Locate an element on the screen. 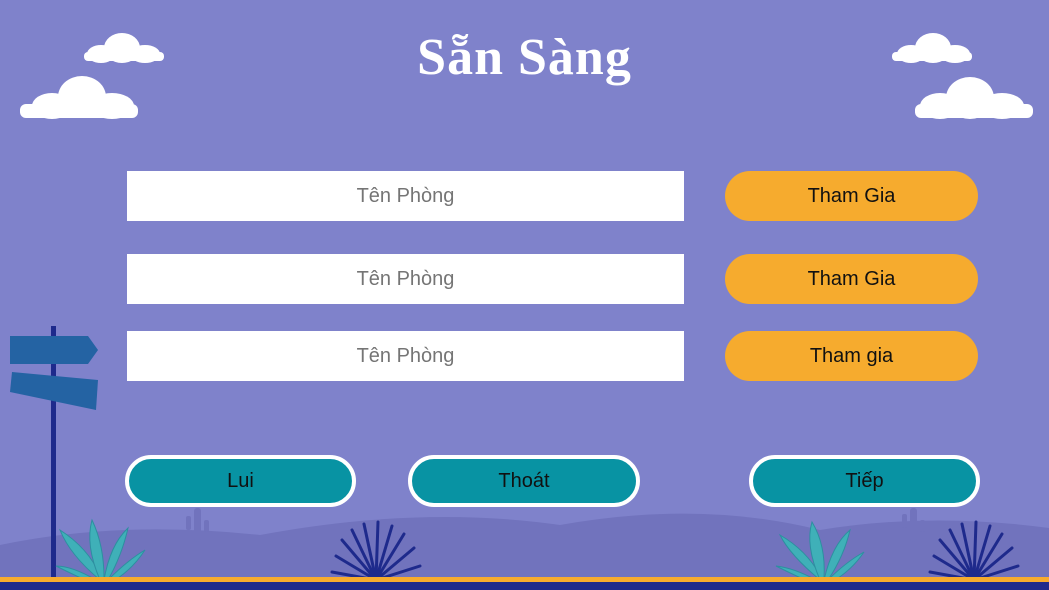 The width and height of the screenshot is (1049, 590). next-button-label: Tiếp is located at coordinates (864, 480).